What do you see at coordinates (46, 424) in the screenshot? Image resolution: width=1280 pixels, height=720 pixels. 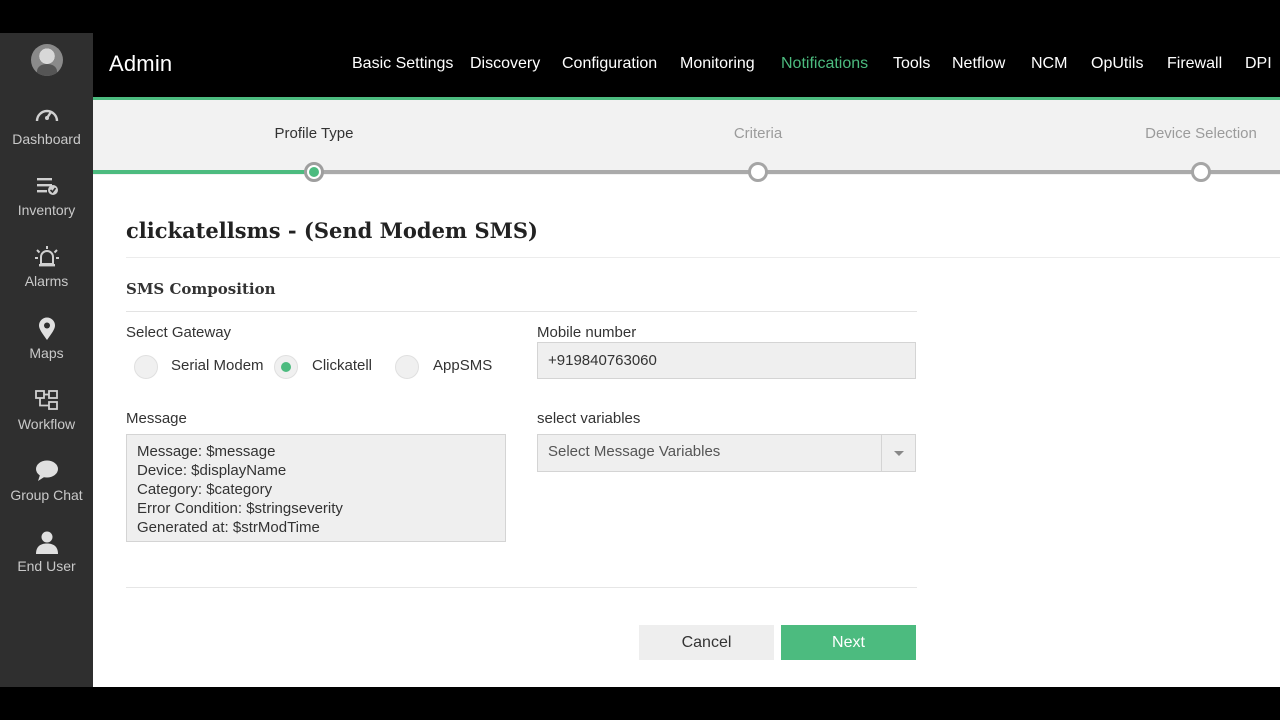 I see `sidebar-item-label: Workflow` at bounding box center [46, 424].